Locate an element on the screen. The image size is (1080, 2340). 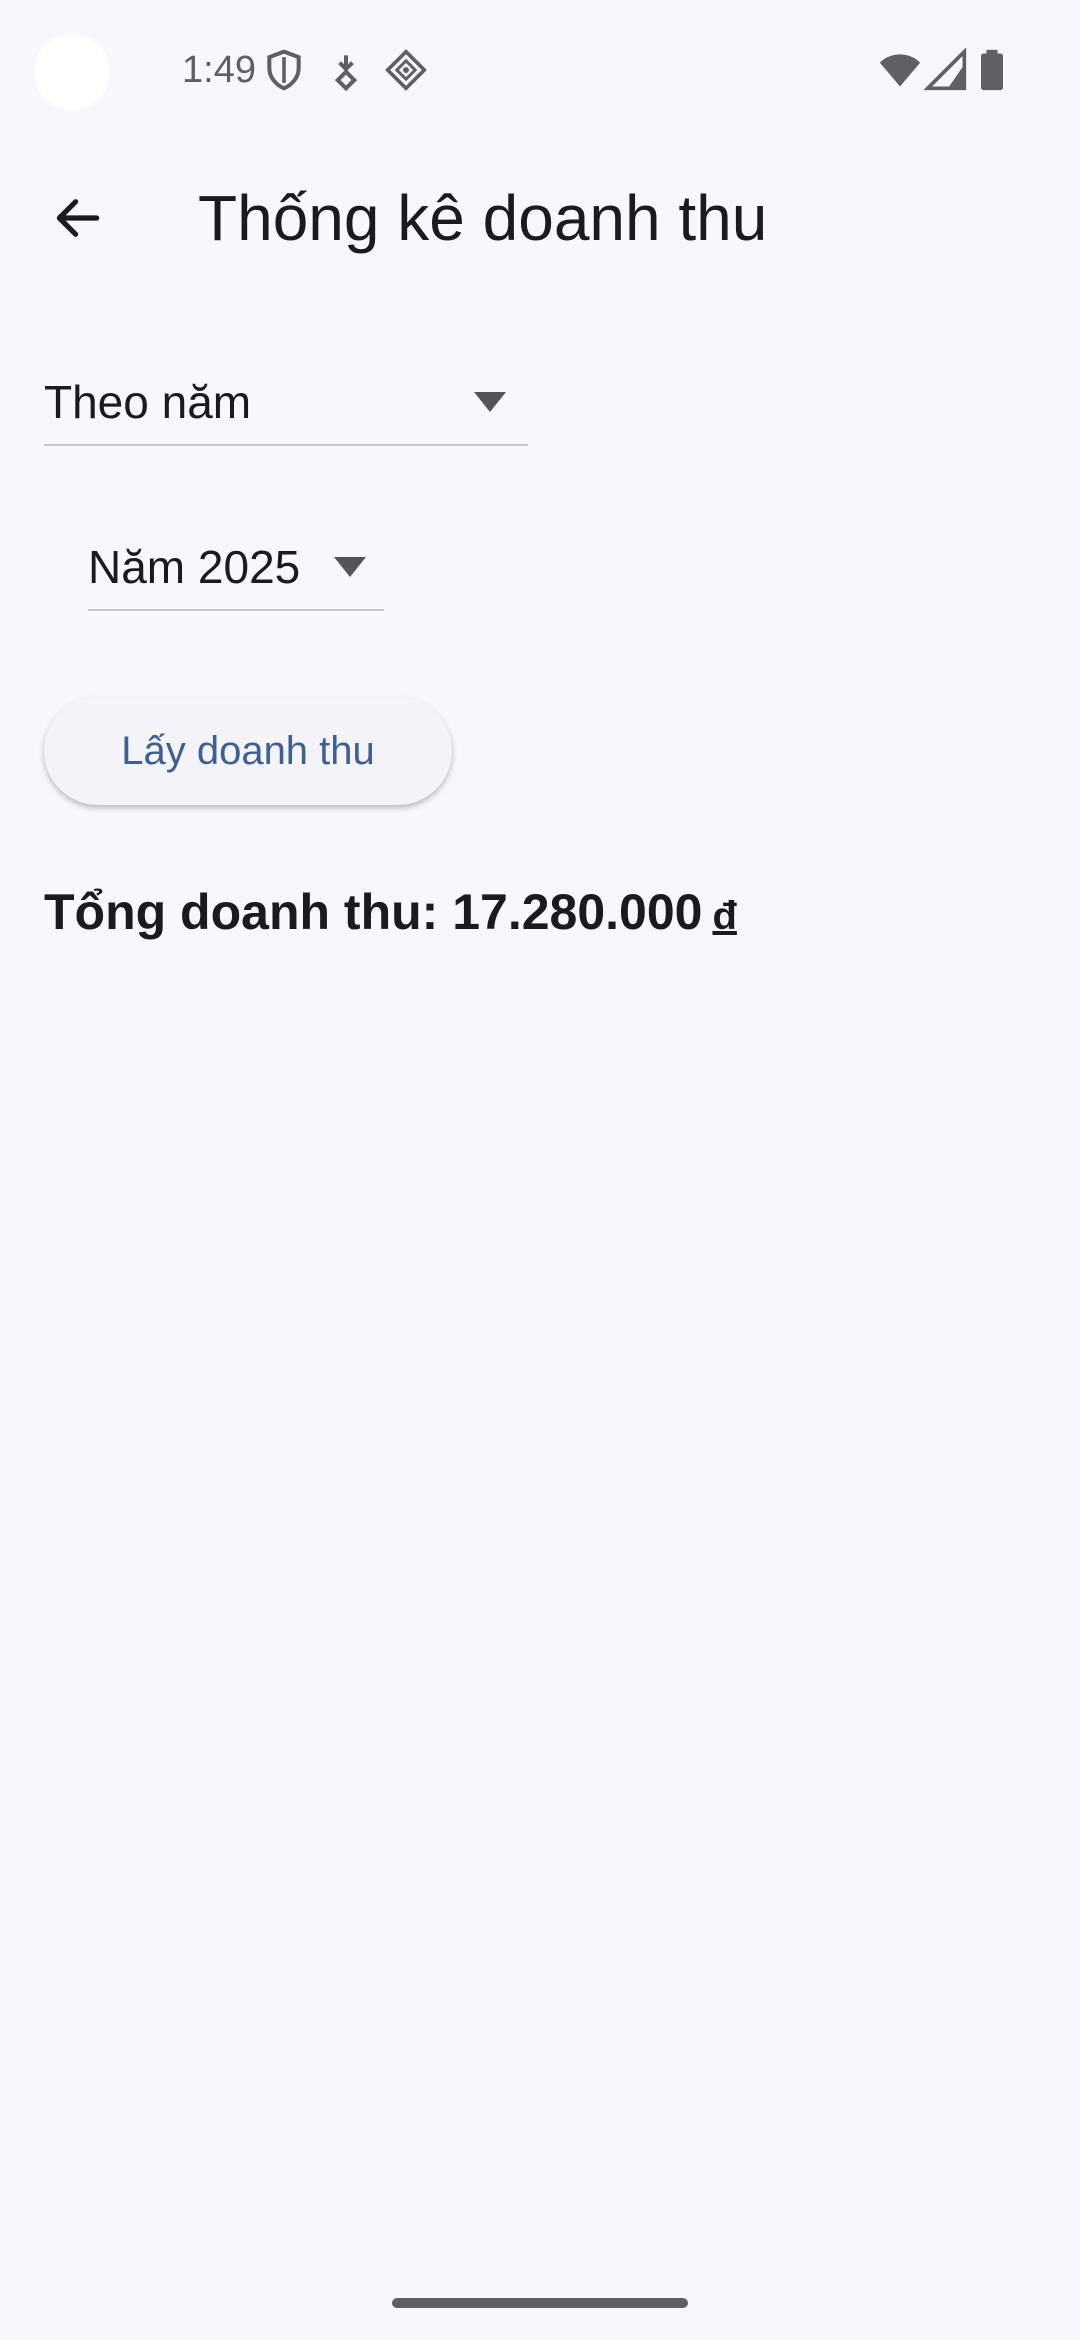
camera-cutout is located at coordinates (72, 72).